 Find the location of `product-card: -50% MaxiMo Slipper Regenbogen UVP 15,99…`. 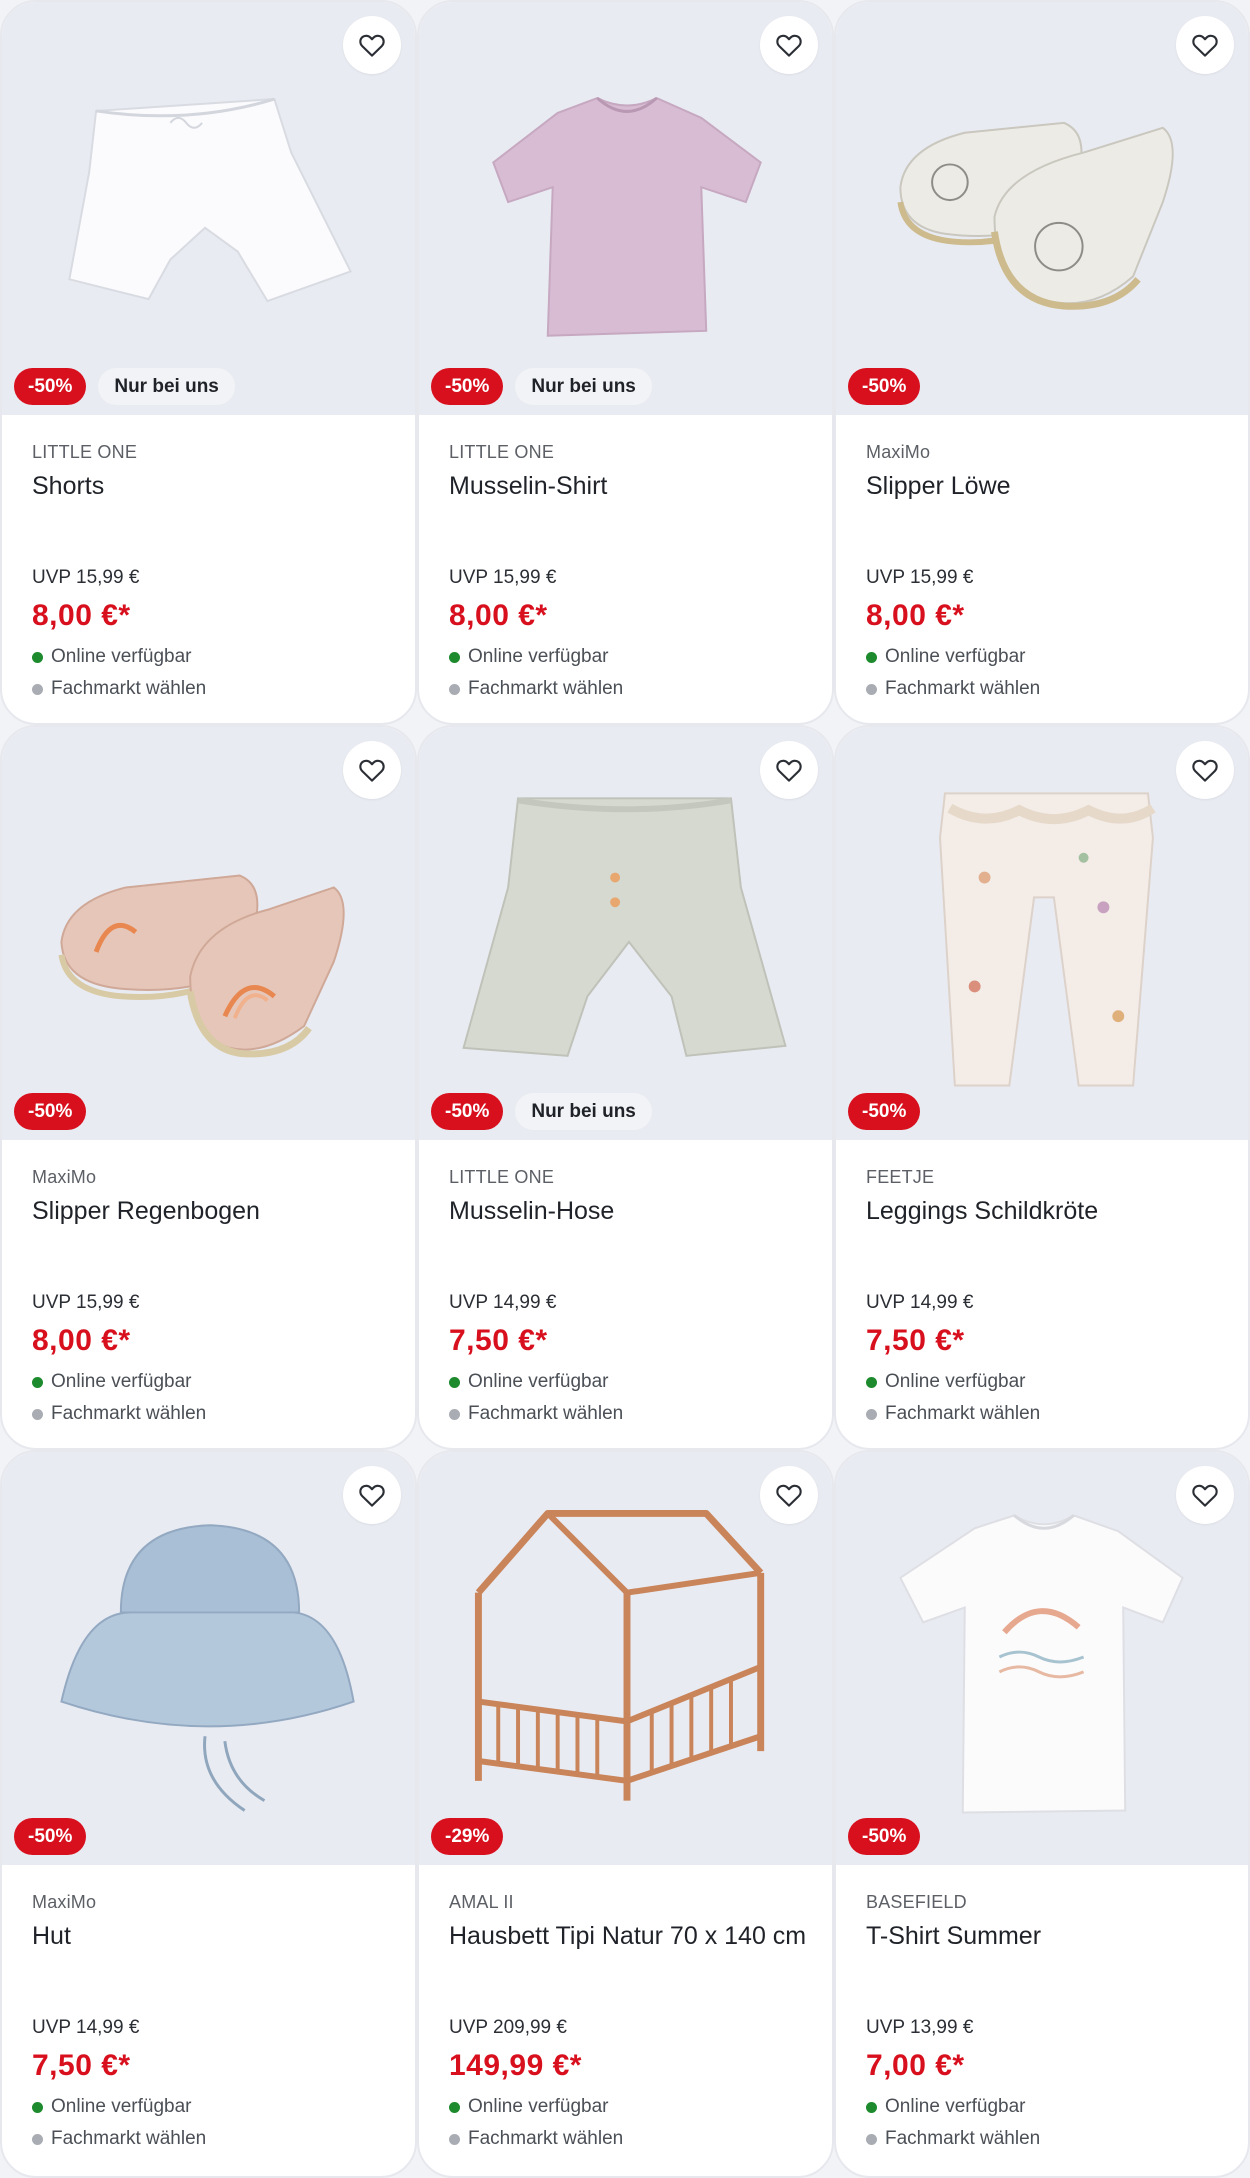

product-card: -50% MaxiMo Slipper Regenbogen UVP 15,99… is located at coordinates (208, 1087).